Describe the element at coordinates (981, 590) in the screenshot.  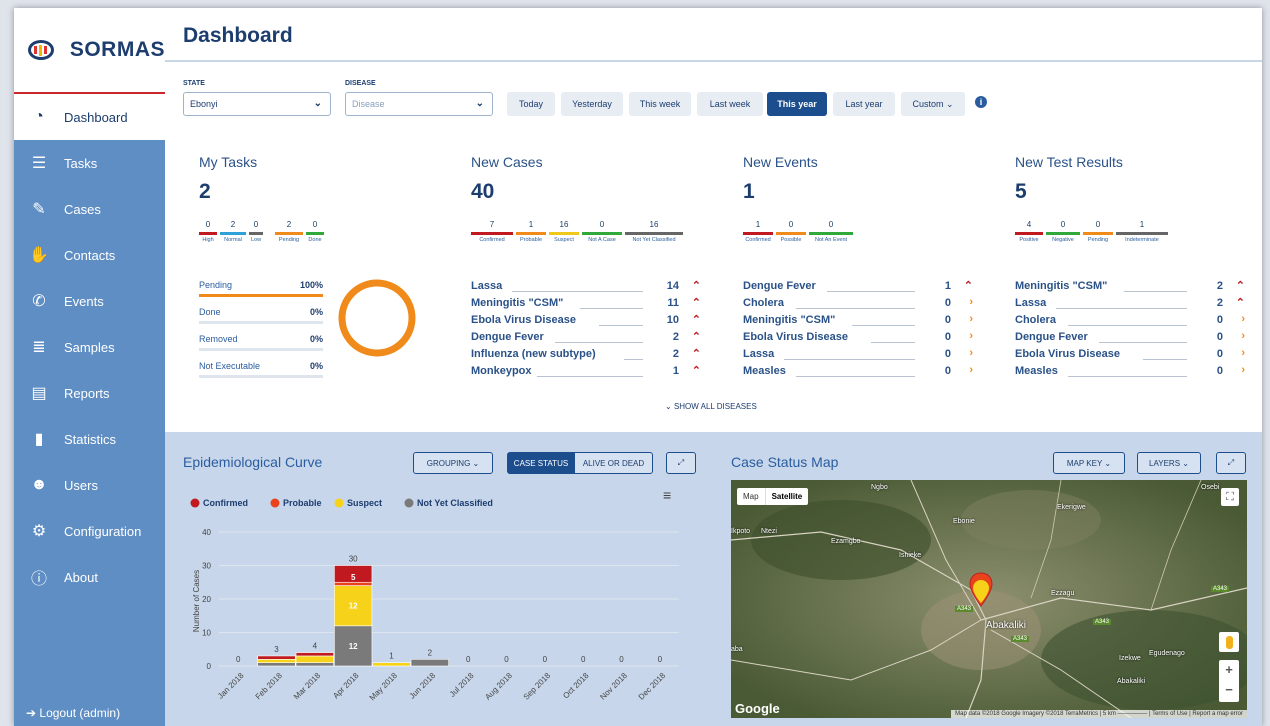
I see `case-marker-icon` at that location.